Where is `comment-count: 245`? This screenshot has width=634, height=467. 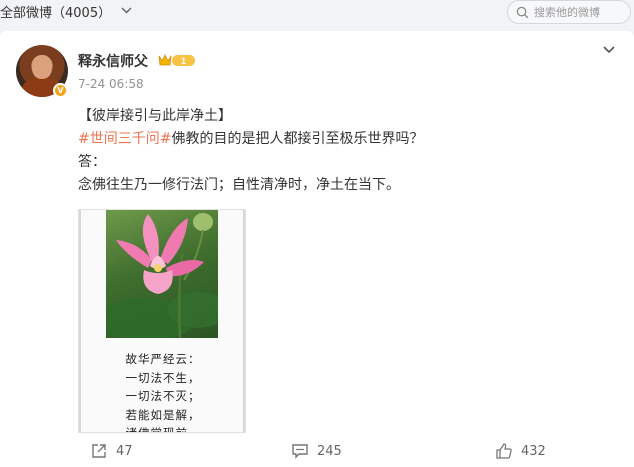 comment-count: 245 is located at coordinates (329, 451).